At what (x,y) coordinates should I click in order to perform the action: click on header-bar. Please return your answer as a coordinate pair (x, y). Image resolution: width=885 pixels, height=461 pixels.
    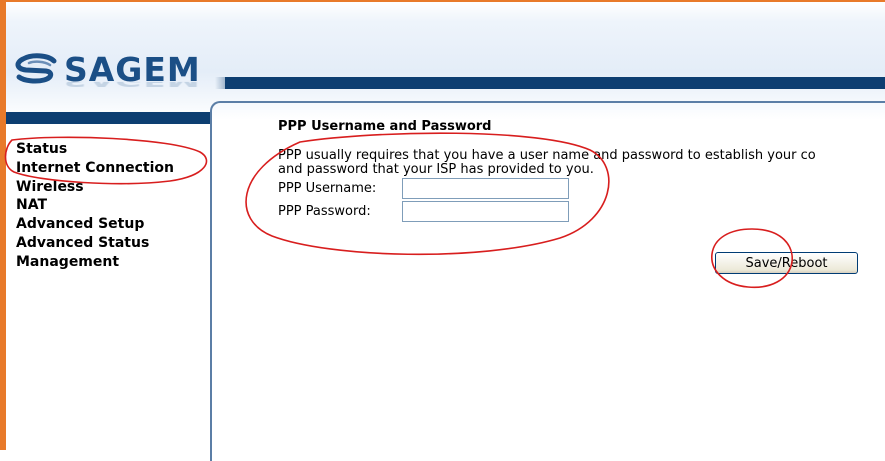
    Looking at the image, I should click on (555, 83).